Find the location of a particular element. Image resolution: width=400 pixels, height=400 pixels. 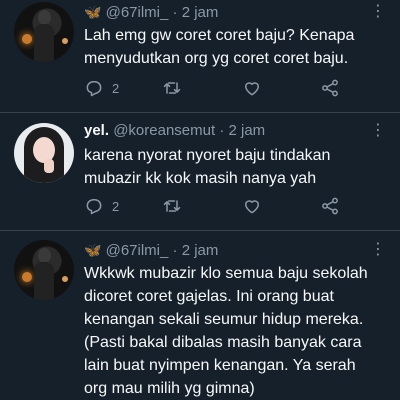

user-handle: @koreansemut is located at coordinates (164, 130).